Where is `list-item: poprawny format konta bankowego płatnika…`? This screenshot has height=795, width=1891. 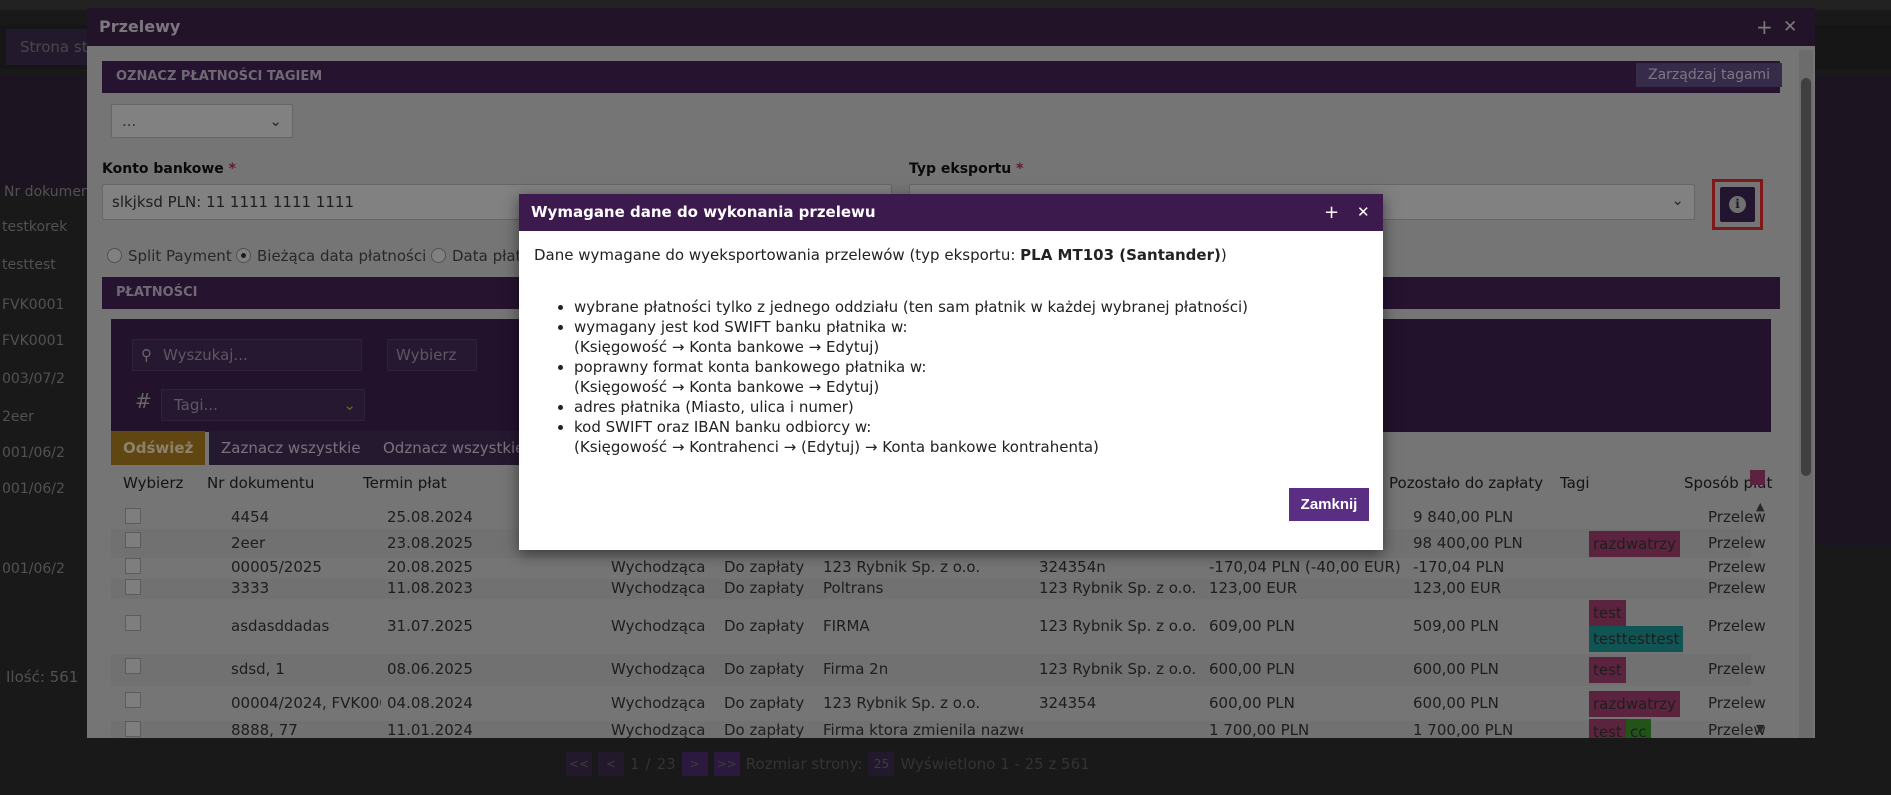
list-item: poprawny format konta bankowego płatnika… is located at coordinates (969, 377).